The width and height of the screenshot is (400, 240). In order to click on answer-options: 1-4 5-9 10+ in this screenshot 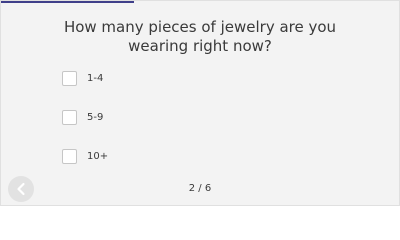, I will do `click(85, 127)`.